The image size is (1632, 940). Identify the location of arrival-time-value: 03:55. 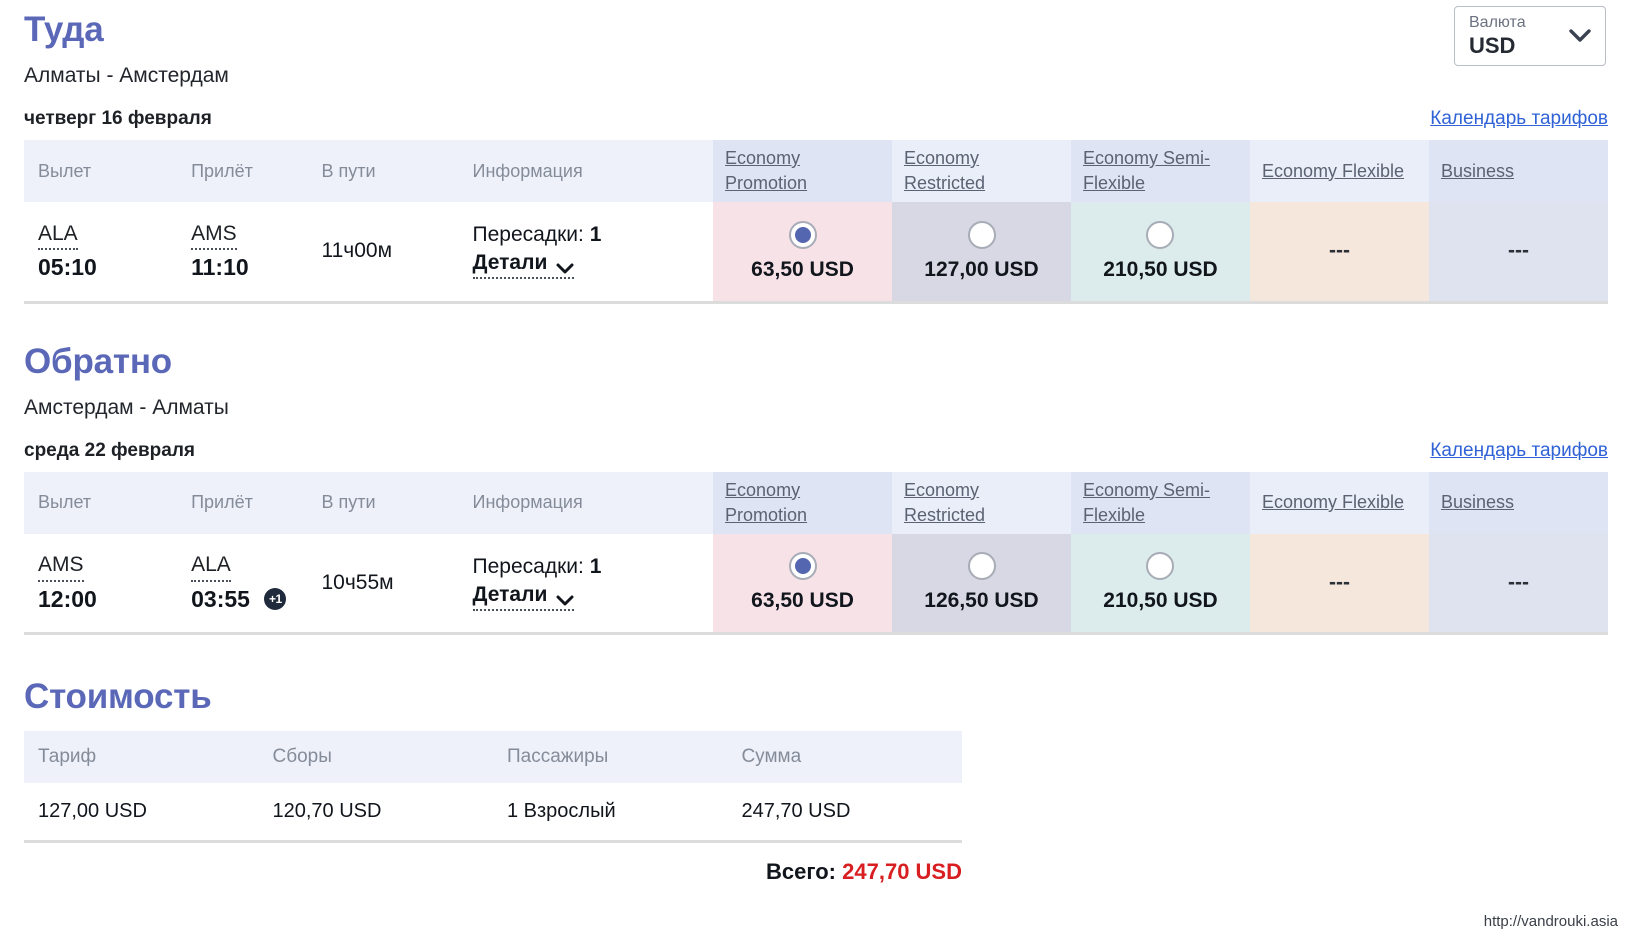
(220, 598).